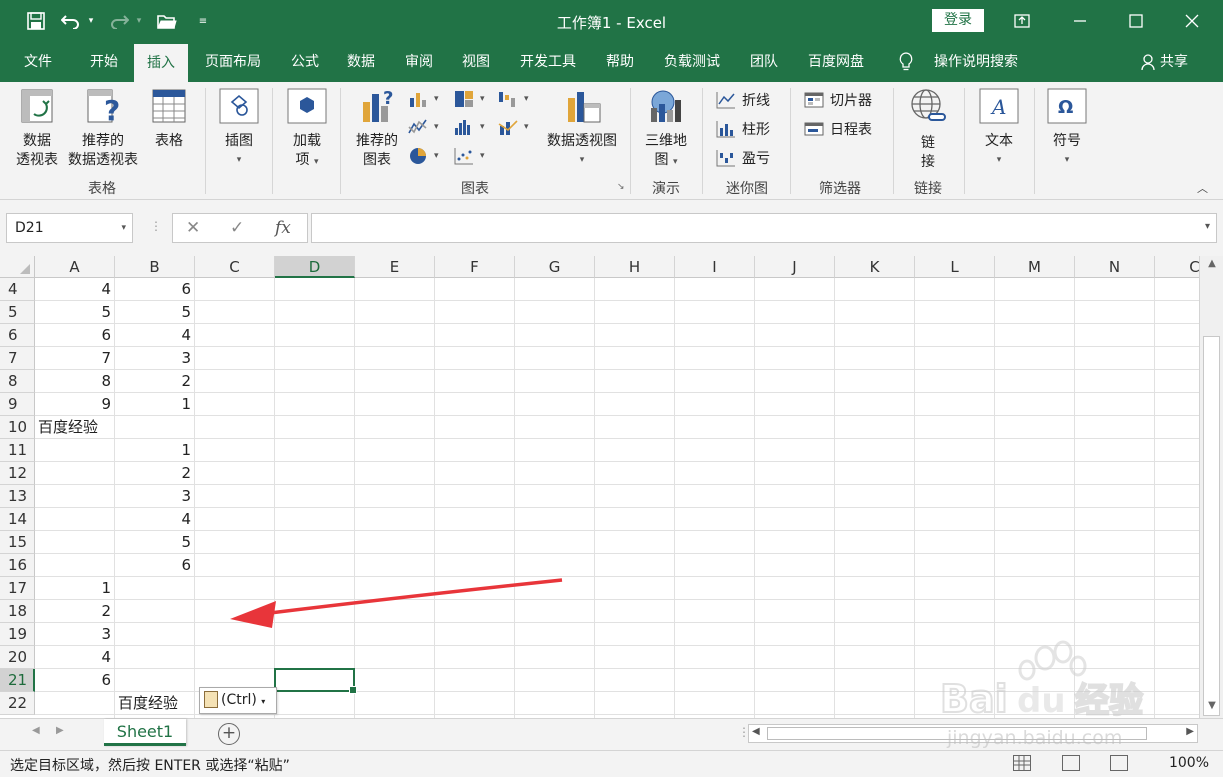 Image resolution: width=1223 pixels, height=777 pixels. What do you see at coordinates (75, 680) in the screenshot?
I see `cell-A21: 6` at bounding box center [75, 680].